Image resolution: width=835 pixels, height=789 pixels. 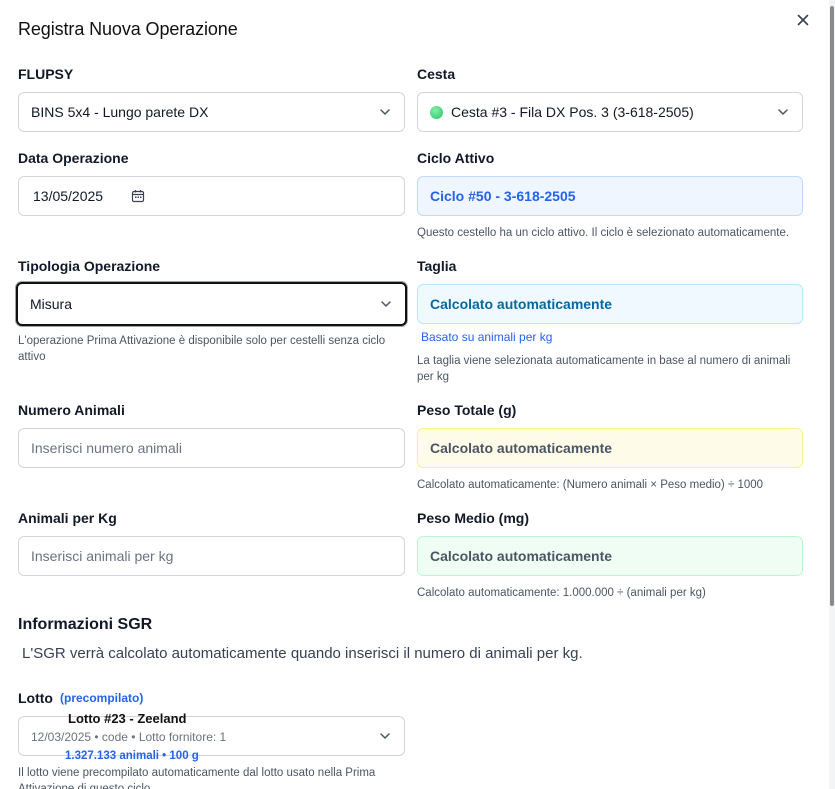 What do you see at coordinates (71, 410) in the screenshot?
I see `numero-animali-label: Numero Animali` at bounding box center [71, 410].